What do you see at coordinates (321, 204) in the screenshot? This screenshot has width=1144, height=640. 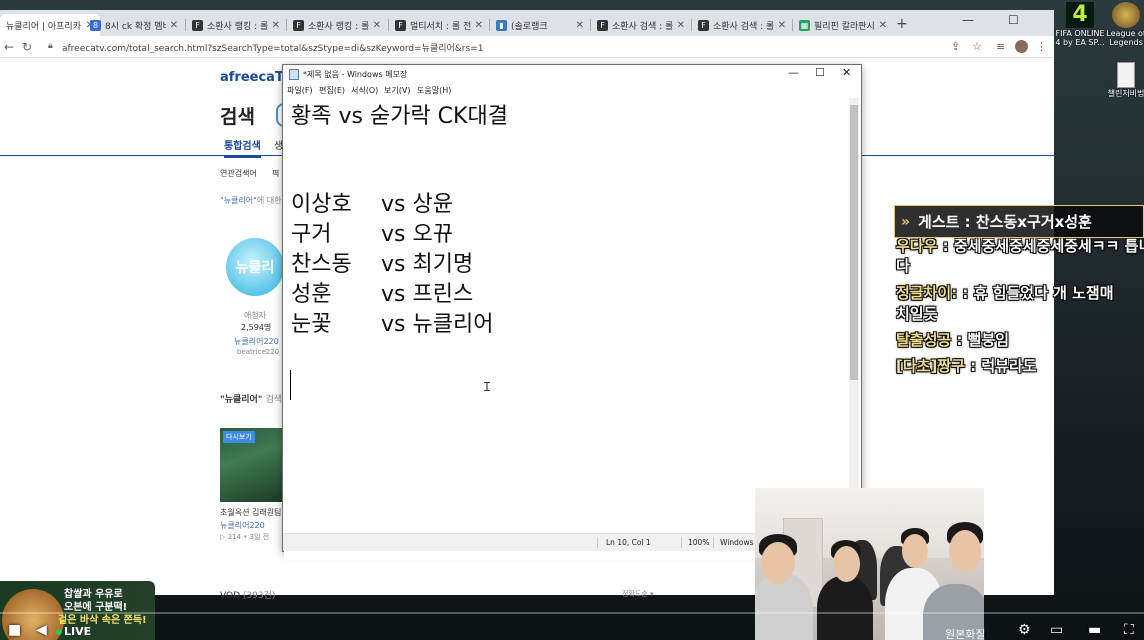 I see `player-left: 이상호` at bounding box center [321, 204].